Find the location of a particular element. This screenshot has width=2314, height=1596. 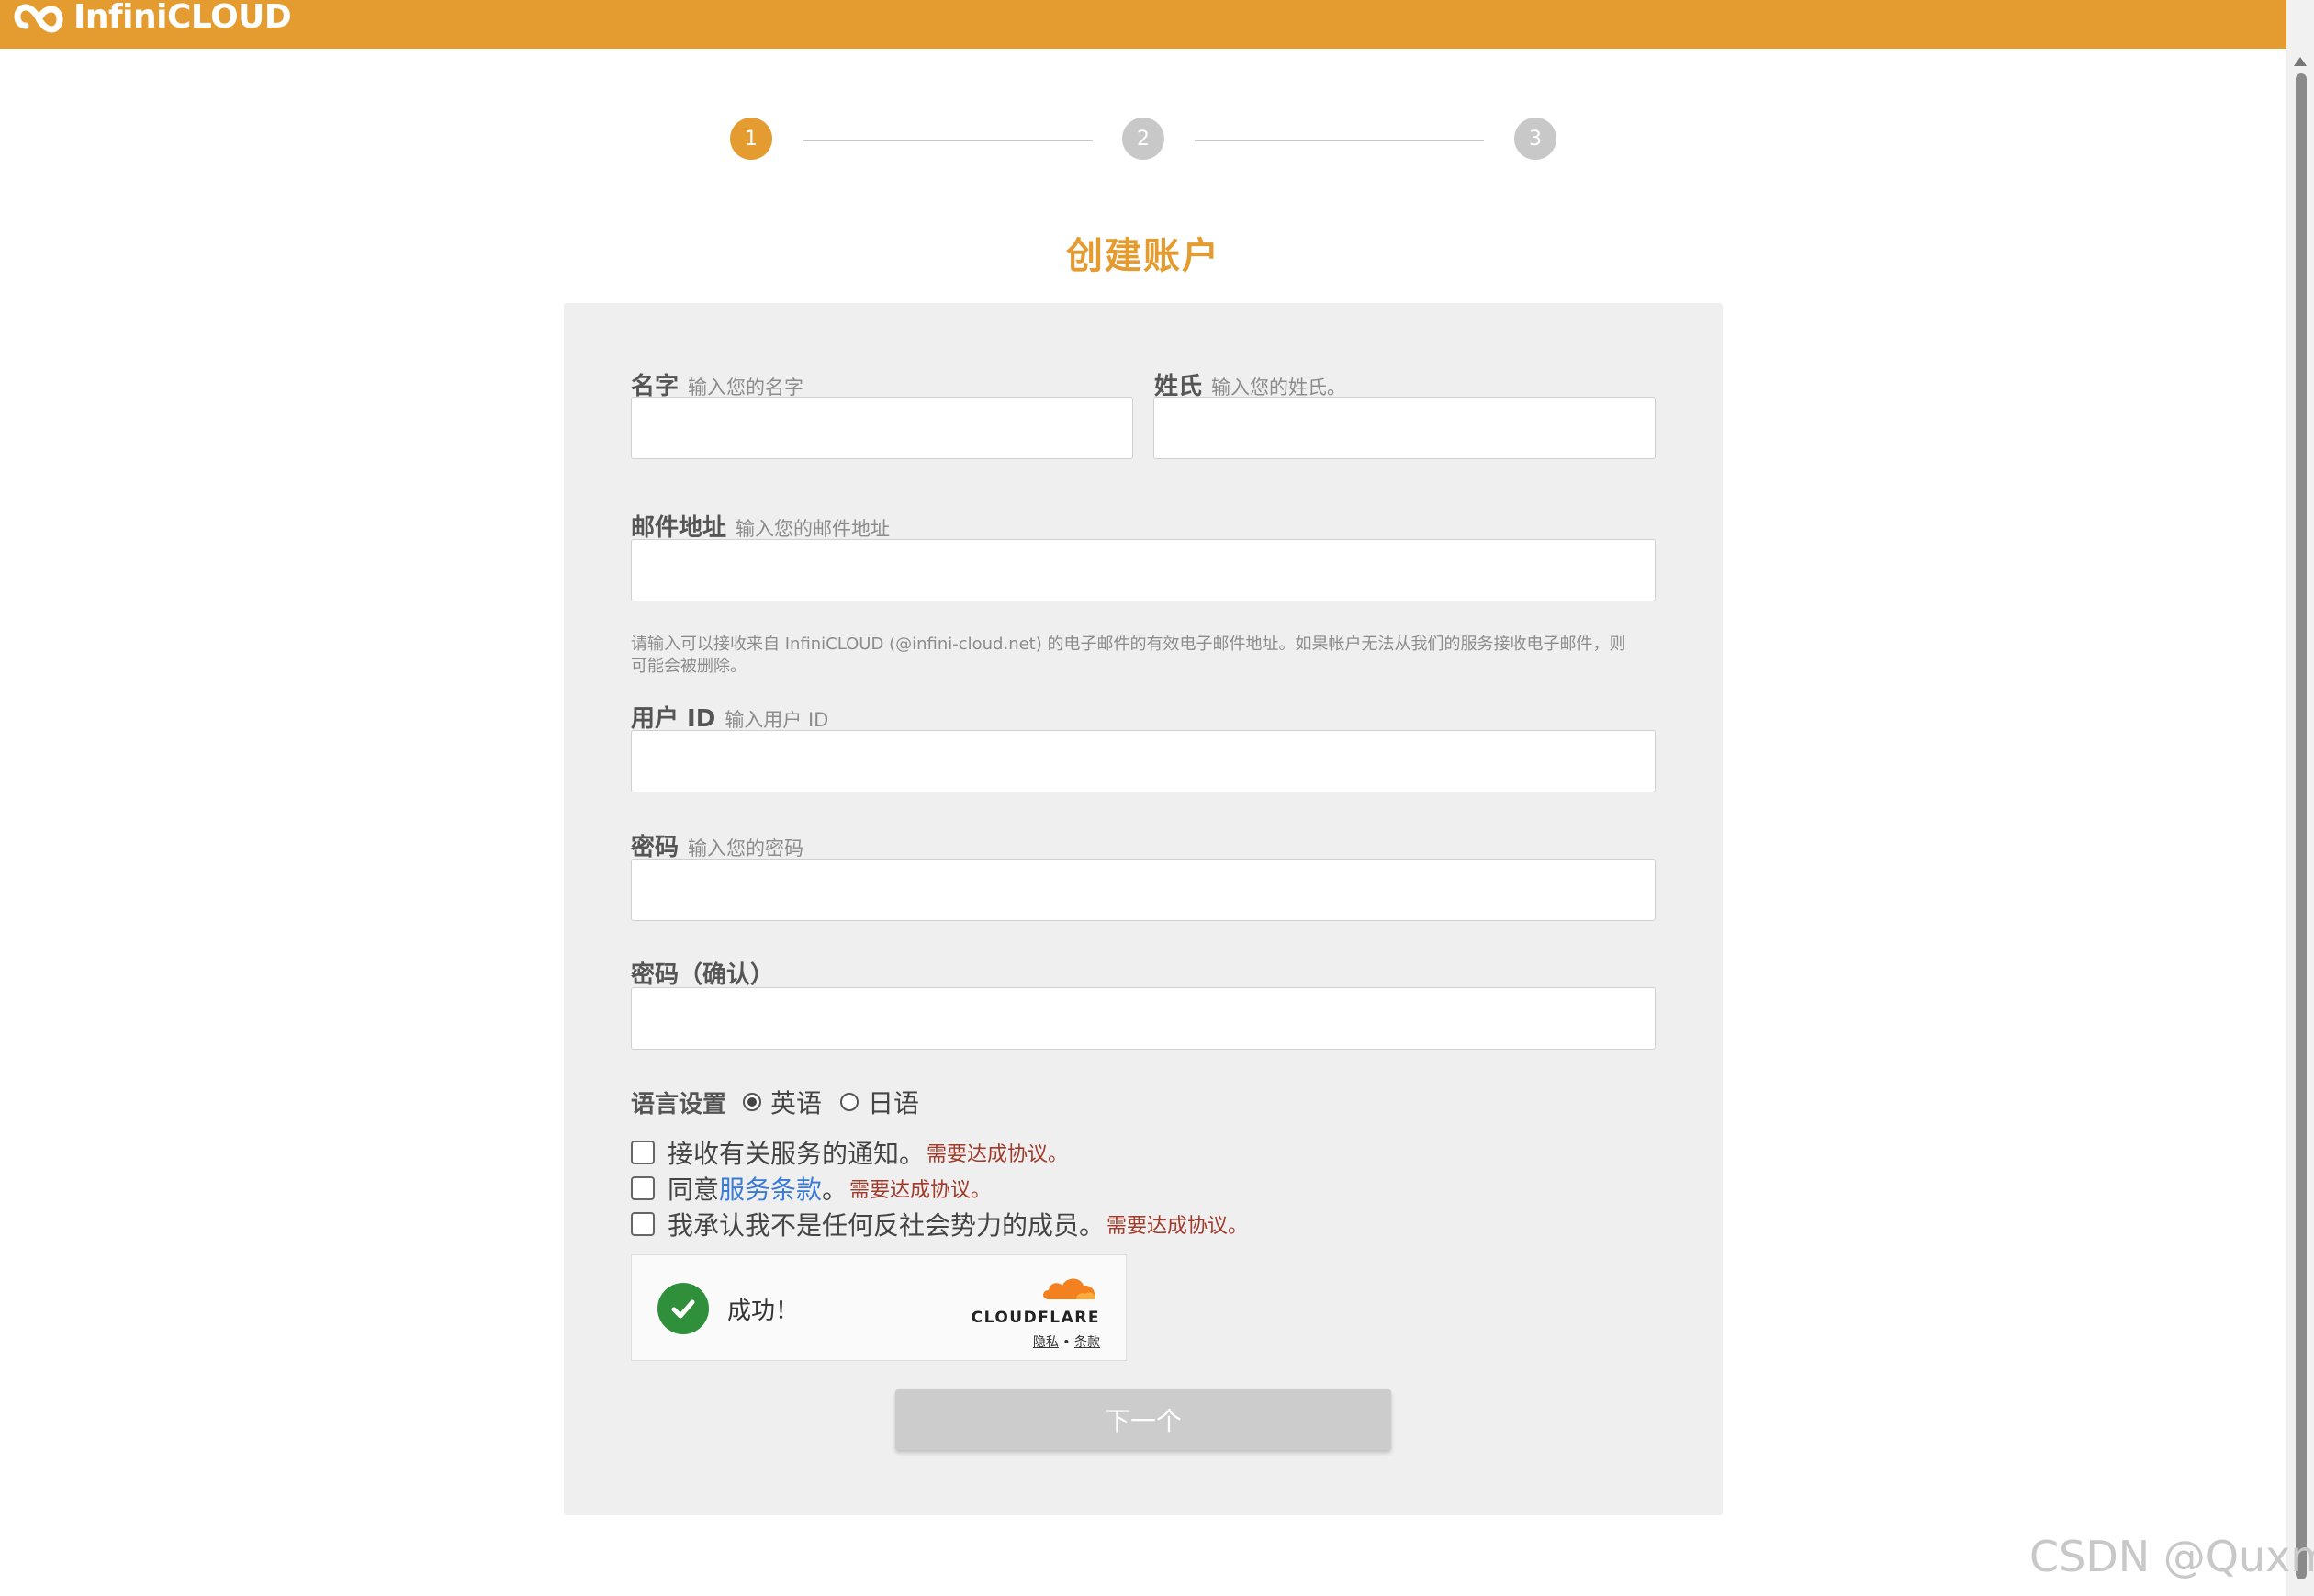

password-label-row: 密码 输入您的密码 is located at coordinates (717, 845).